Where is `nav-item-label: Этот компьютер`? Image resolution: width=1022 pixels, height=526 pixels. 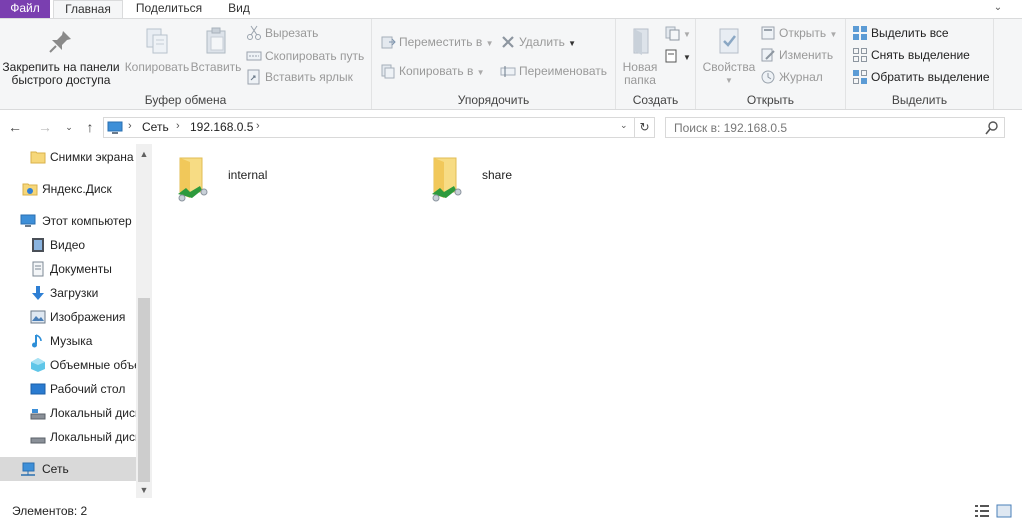
nav-item-label: Этот компьютер is located at coordinates (87, 221).